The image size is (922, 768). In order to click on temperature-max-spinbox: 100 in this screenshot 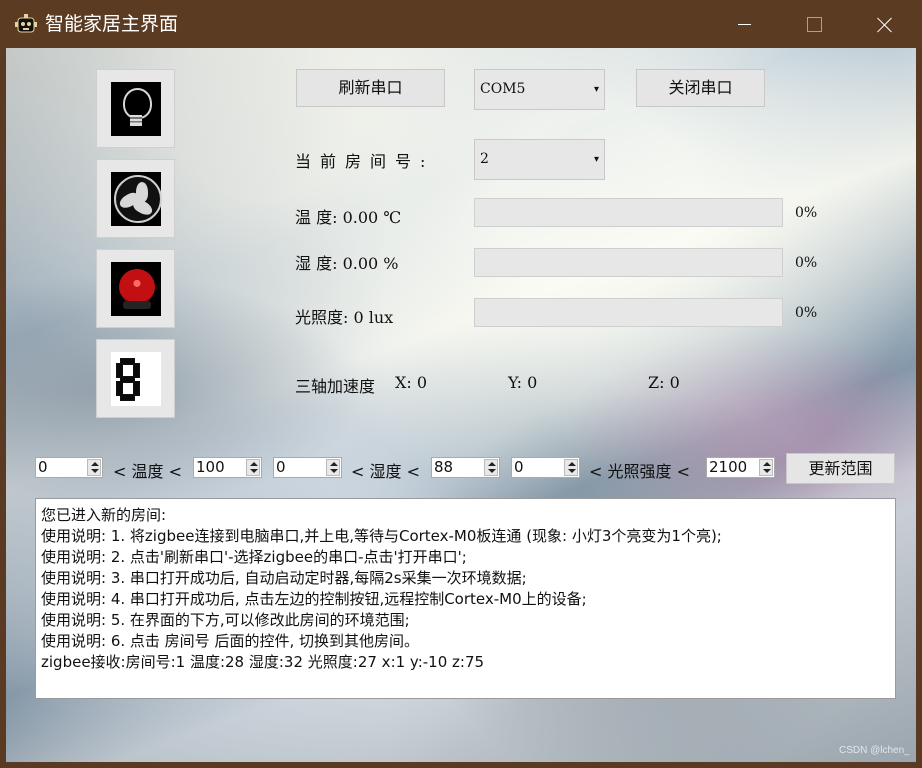, I will do `click(227, 467)`.